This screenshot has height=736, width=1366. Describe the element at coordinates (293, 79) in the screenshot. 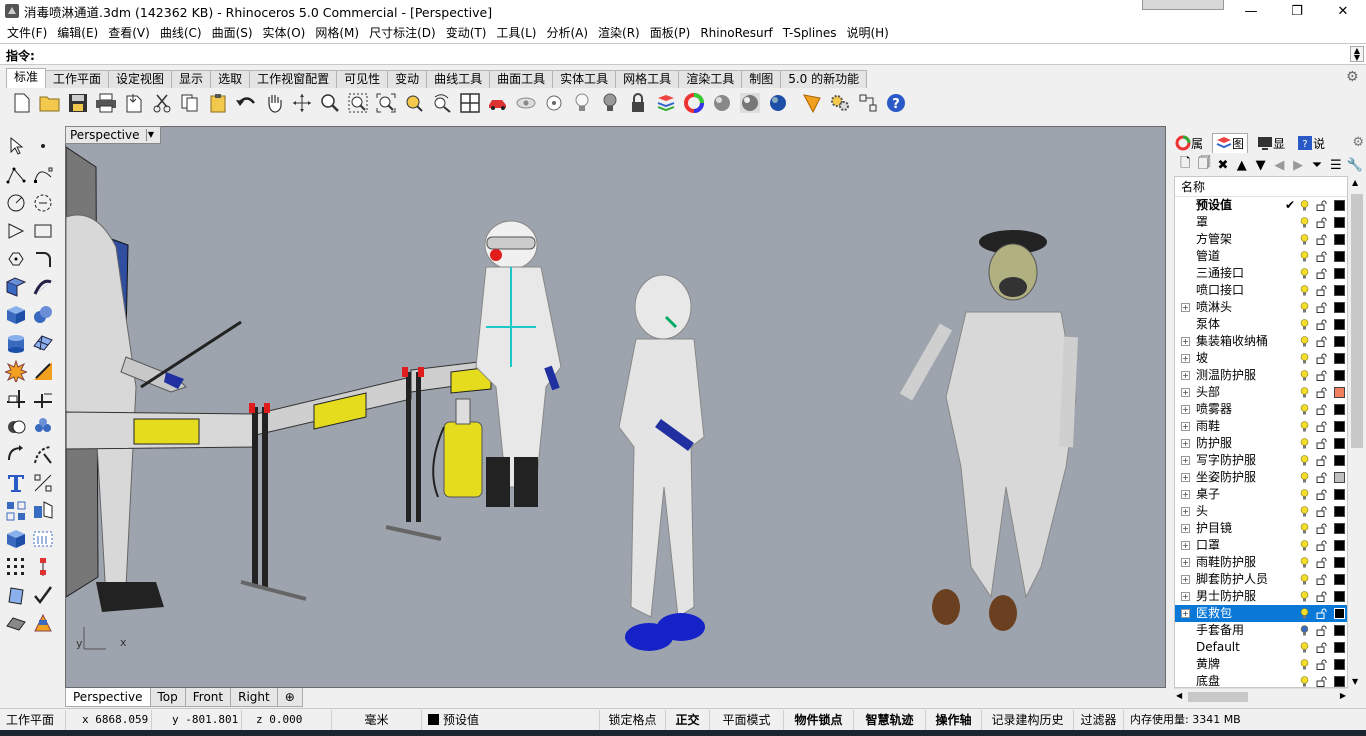

I see `tab-viewport-layout: 工作视窗配置` at that location.